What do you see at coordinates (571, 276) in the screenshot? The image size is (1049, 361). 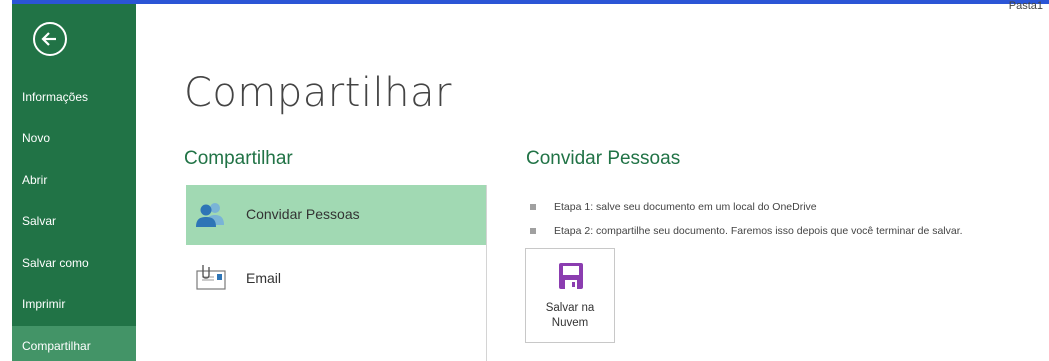 I see `save-disk-icon` at bounding box center [571, 276].